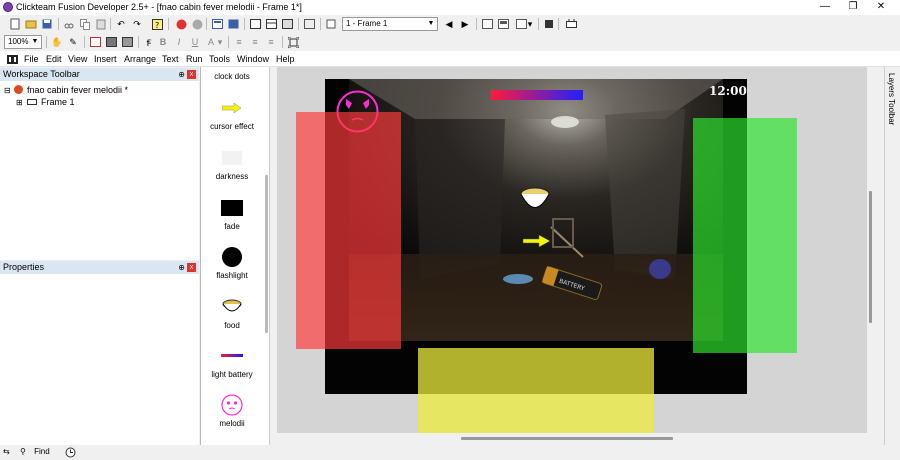 Image resolution: width=900 pixels, height=460 pixels. What do you see at coordinates (77, 90) in the screenshot?
I see `tree-item-application: fnao cabin fever melodii *` at bounding box center [77, 90].